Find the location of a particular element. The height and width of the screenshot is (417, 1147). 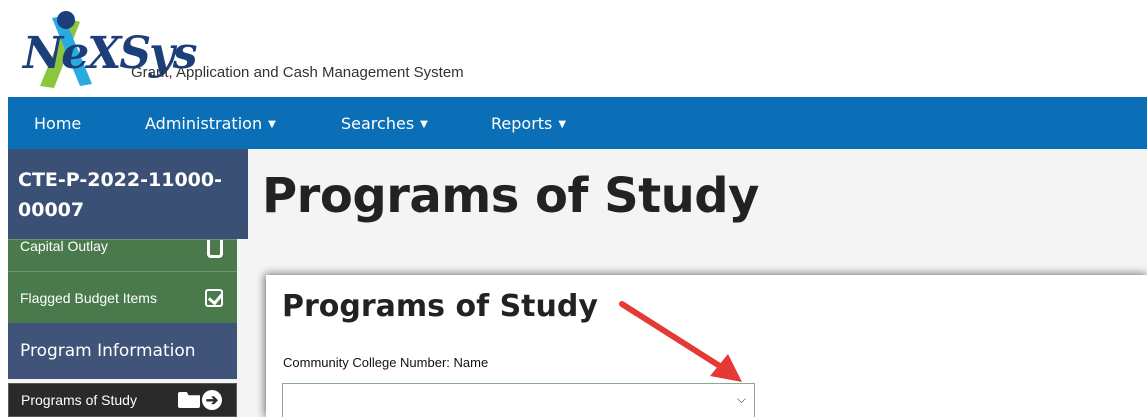

nav-searches: Searches ▼ is located at coordinates (384, 123).